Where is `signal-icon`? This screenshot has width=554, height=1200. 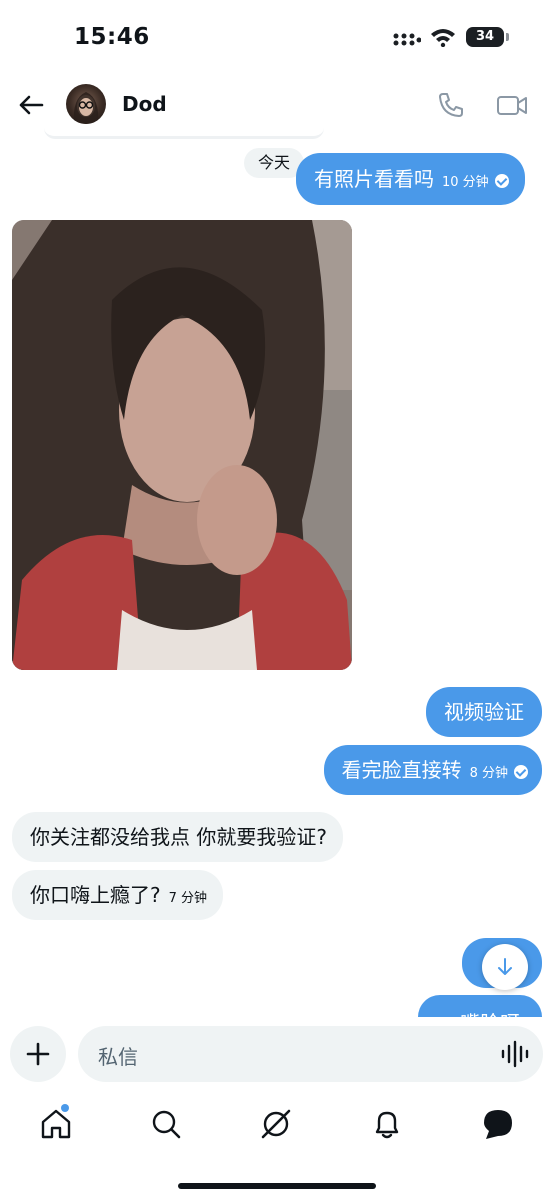
signal-icon is located at coordinates (407, 39).